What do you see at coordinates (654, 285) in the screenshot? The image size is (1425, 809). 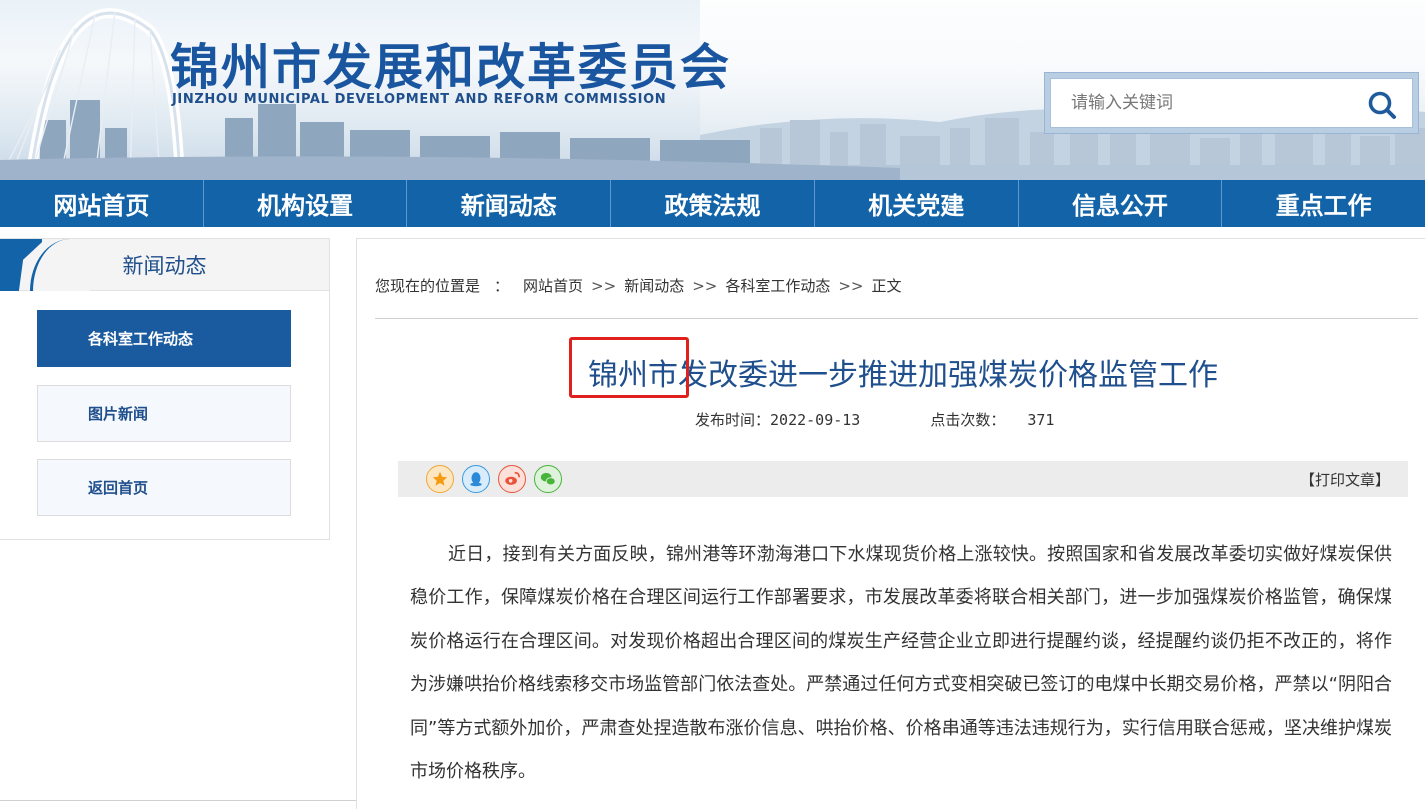 I see `breadcrumb-news: 新闻动态` at bounding box center [654, 285].